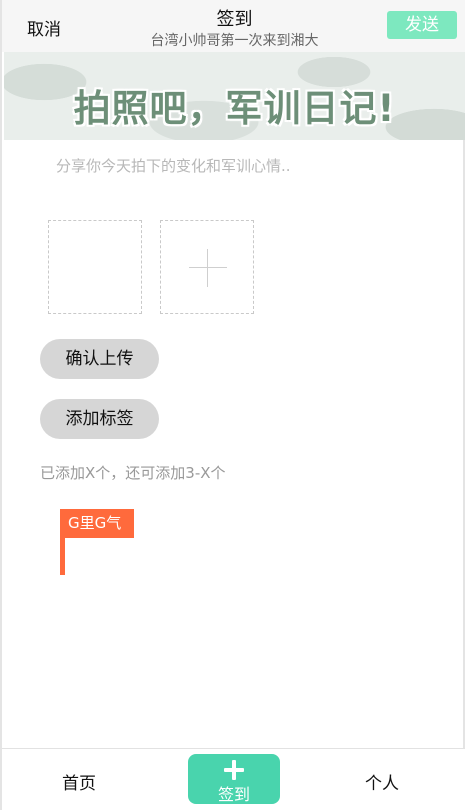 The image size is (465, 810). I want to click on top-bar: 取消 签到 台湾小帅哥第一次来到湘大 发送, so click(233, 26).